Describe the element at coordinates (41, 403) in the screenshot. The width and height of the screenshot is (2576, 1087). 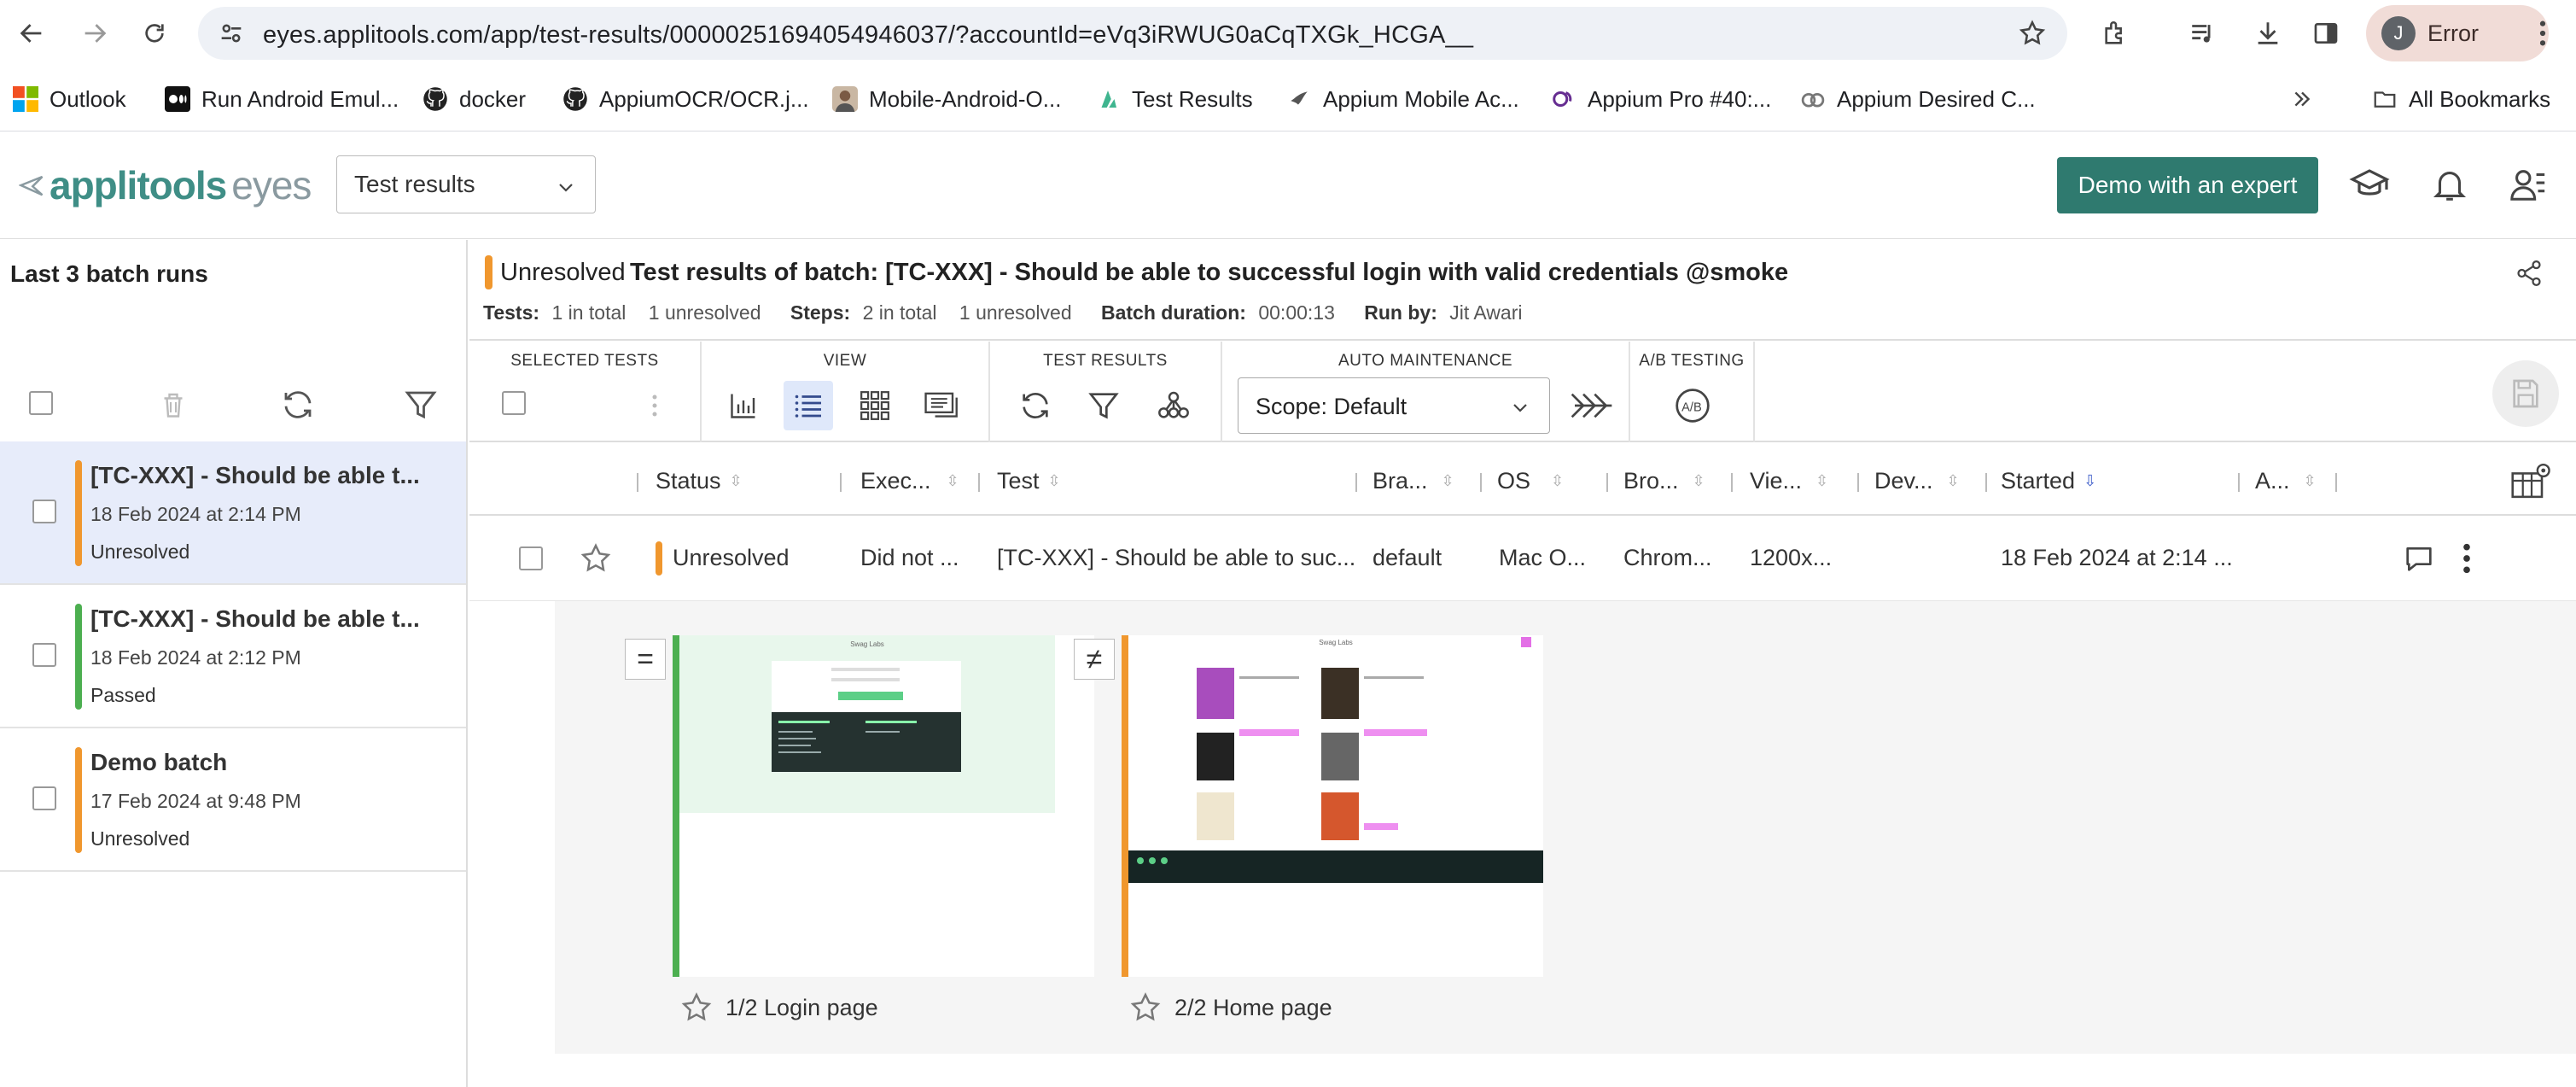
I see `select-all-checkbox` at that location.